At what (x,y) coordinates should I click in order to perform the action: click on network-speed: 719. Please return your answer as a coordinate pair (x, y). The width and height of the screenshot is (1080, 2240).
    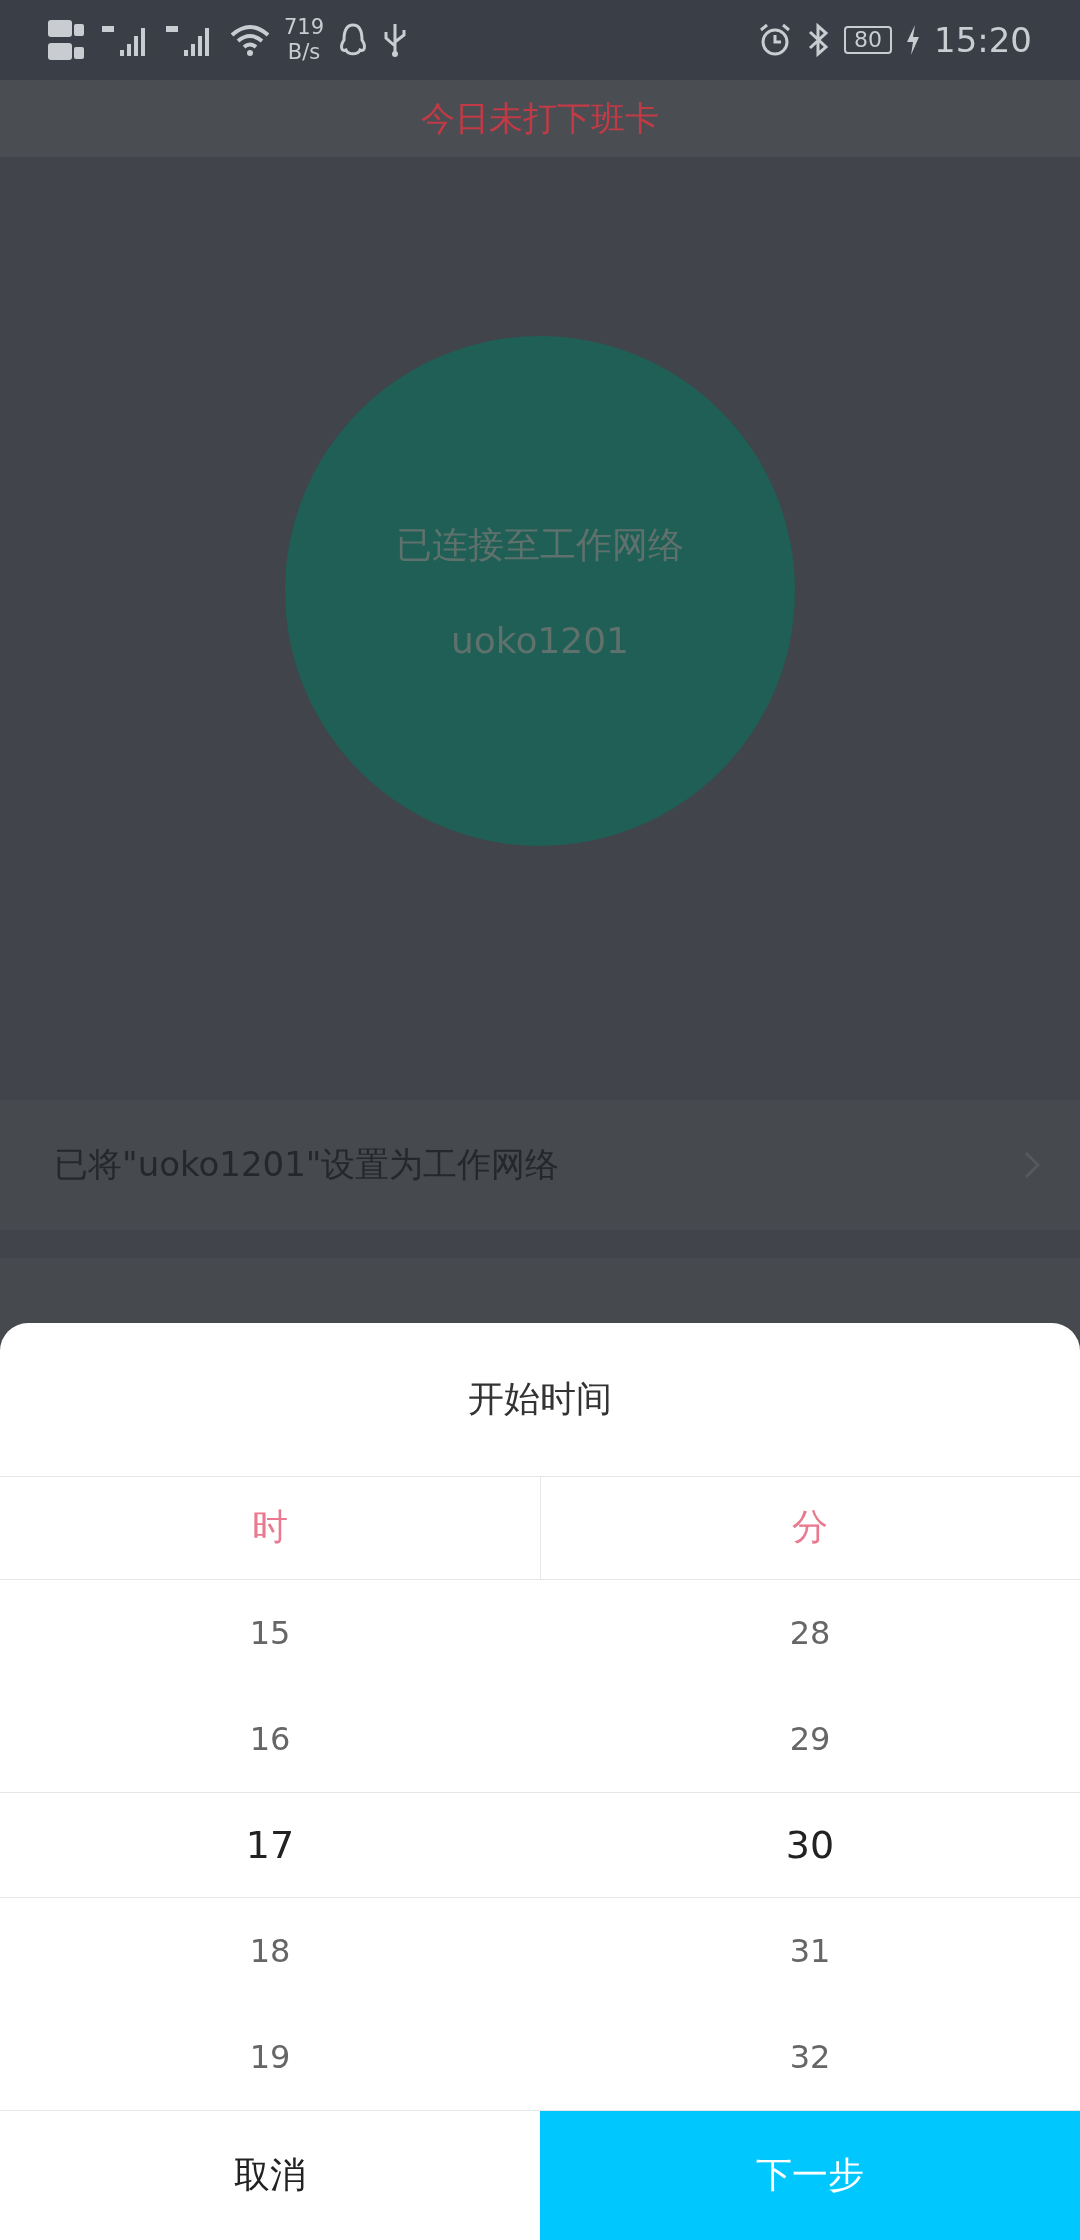
    Looking at the image, I should click on (304, 27).